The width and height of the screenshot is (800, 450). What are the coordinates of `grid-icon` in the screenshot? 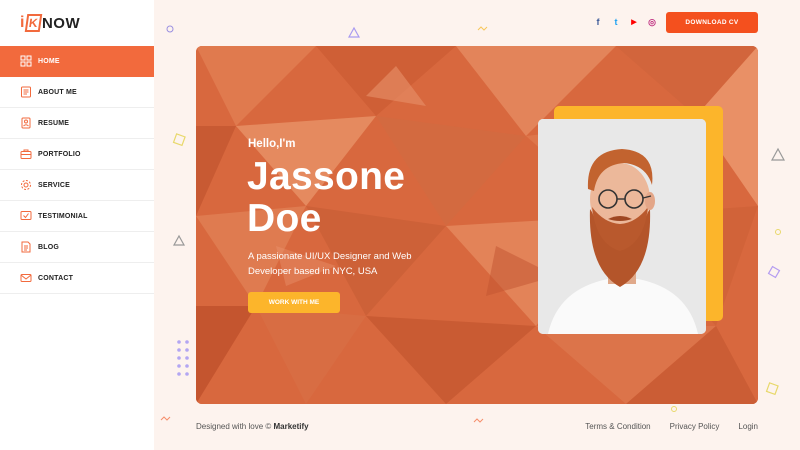 It's located at (26, 61).